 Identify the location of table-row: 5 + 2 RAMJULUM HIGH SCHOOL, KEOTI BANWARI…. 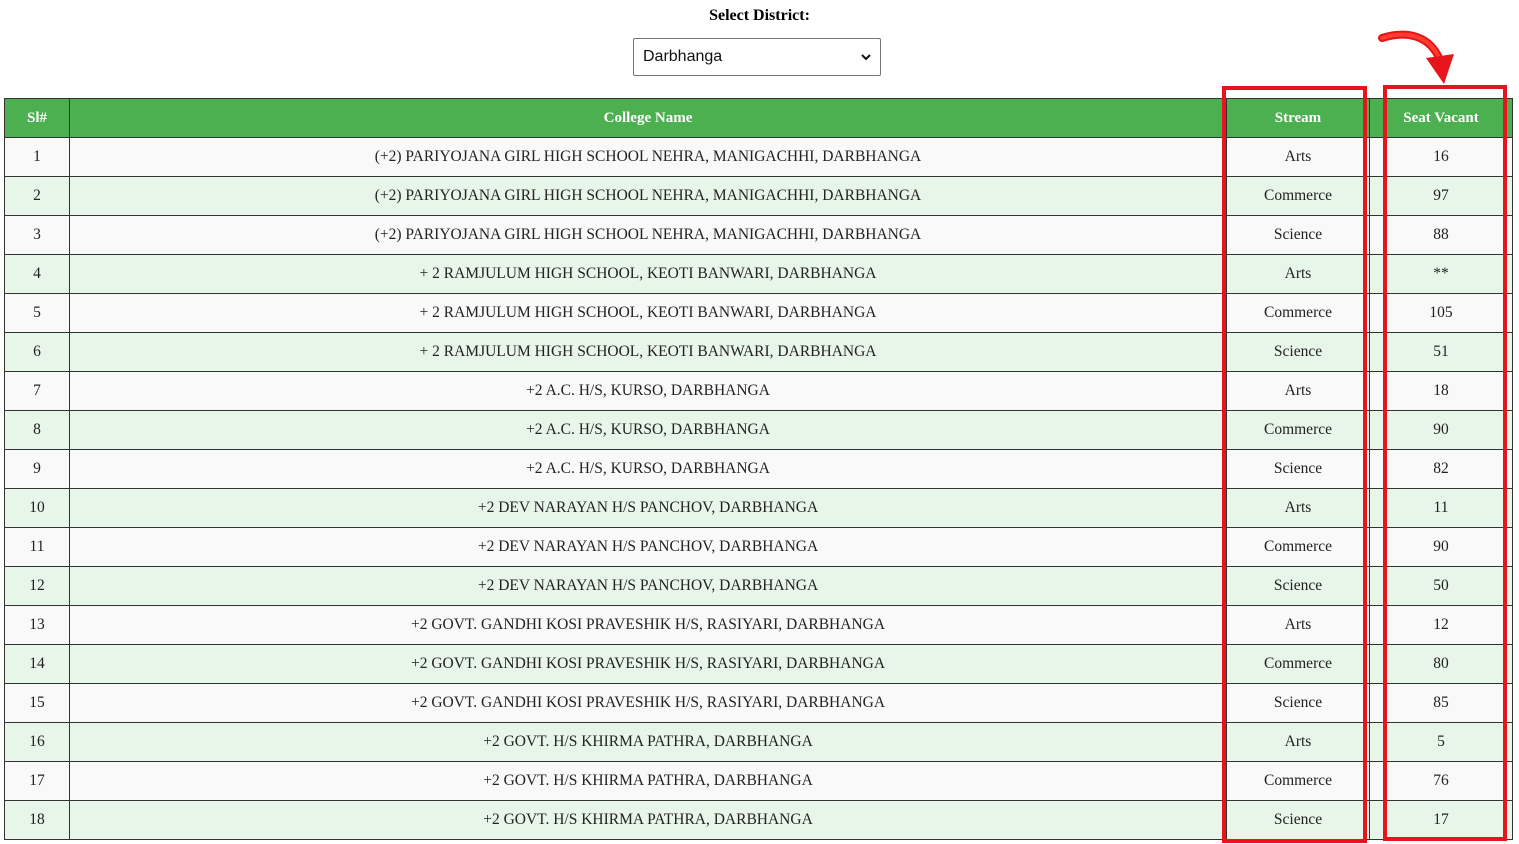
(758, 313).